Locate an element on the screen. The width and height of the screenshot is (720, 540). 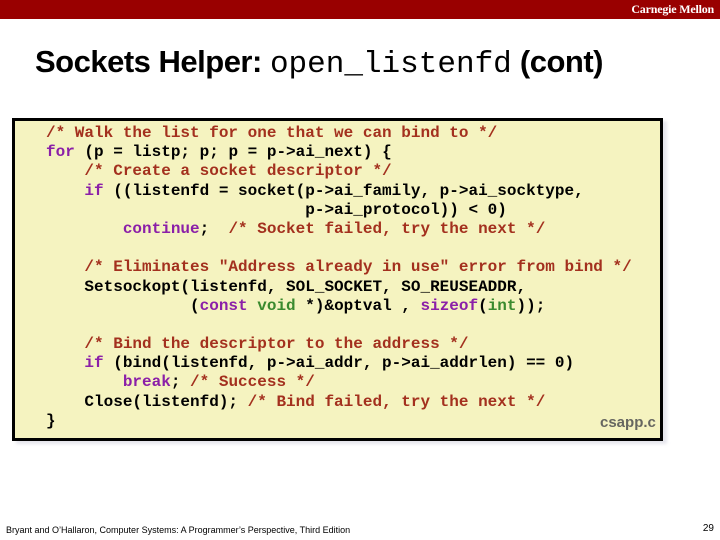
code-type: void is located at coordinates (276, 305).